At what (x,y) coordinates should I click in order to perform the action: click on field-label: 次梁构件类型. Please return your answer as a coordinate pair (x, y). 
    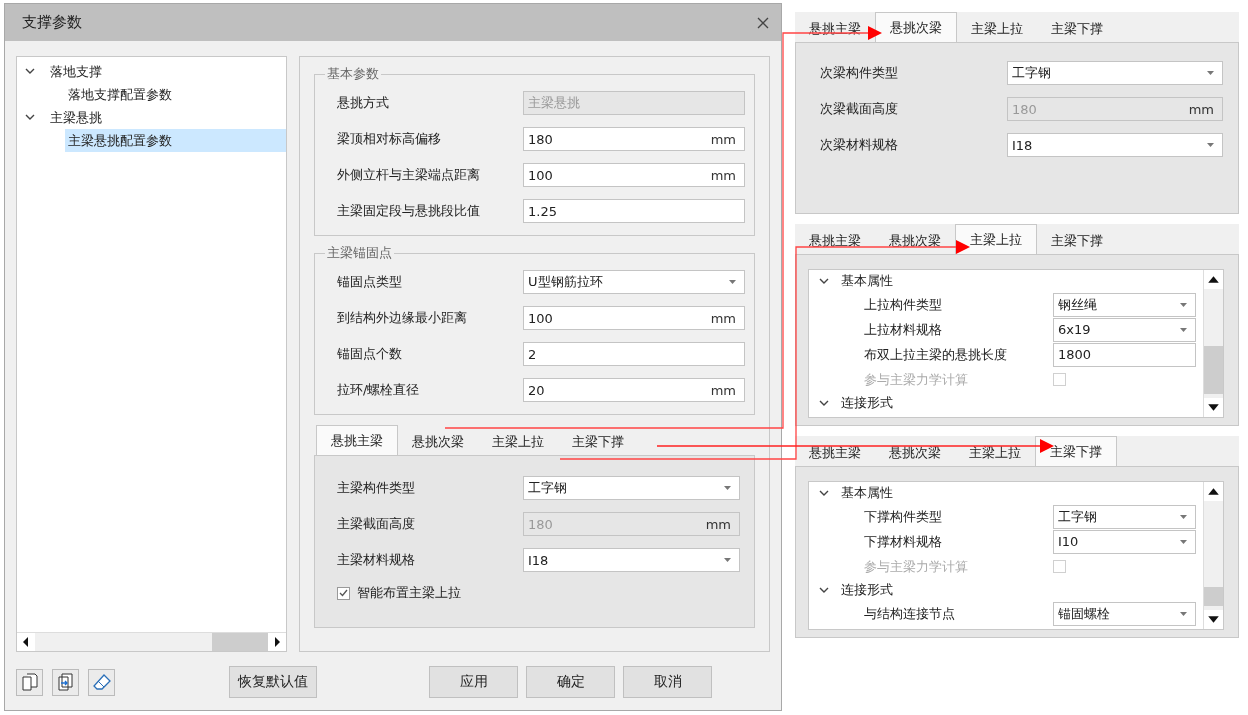
    Looking at the image, I should click on (859, 73).